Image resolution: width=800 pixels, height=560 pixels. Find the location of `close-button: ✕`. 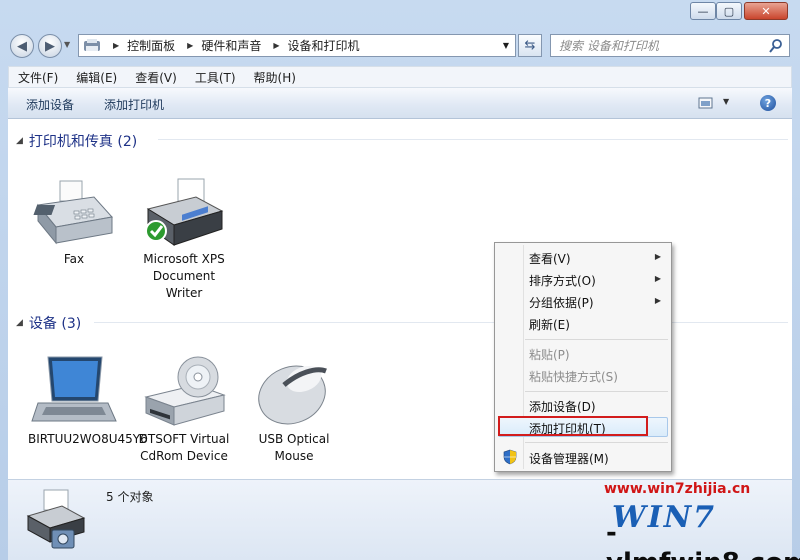

close-button: ✕ is located at coordinates (766, 11).